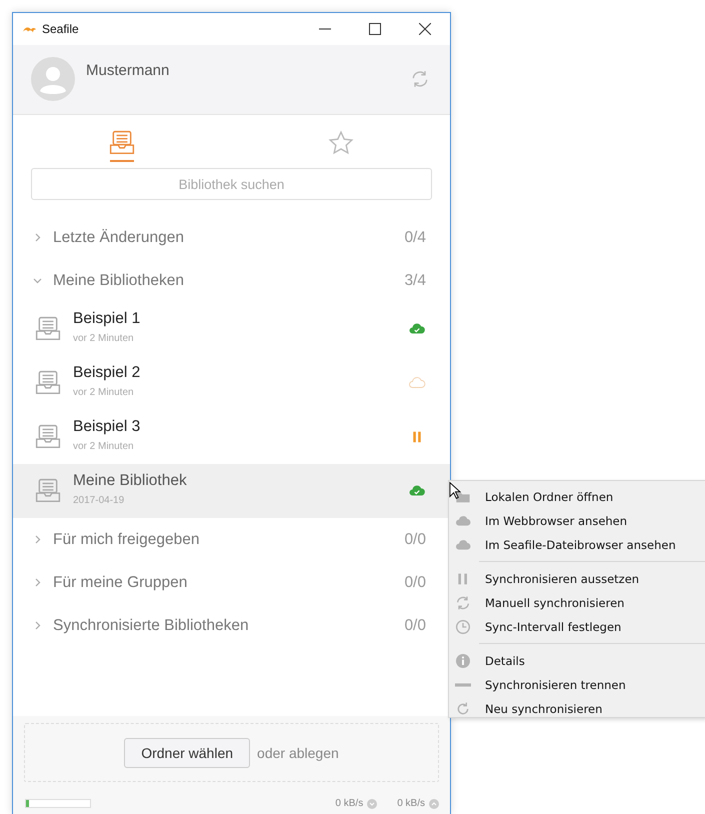  What do you see at coordinates (463, 627) in the screenshot?
I see `clock-icon` at bounding box center [463, 627].